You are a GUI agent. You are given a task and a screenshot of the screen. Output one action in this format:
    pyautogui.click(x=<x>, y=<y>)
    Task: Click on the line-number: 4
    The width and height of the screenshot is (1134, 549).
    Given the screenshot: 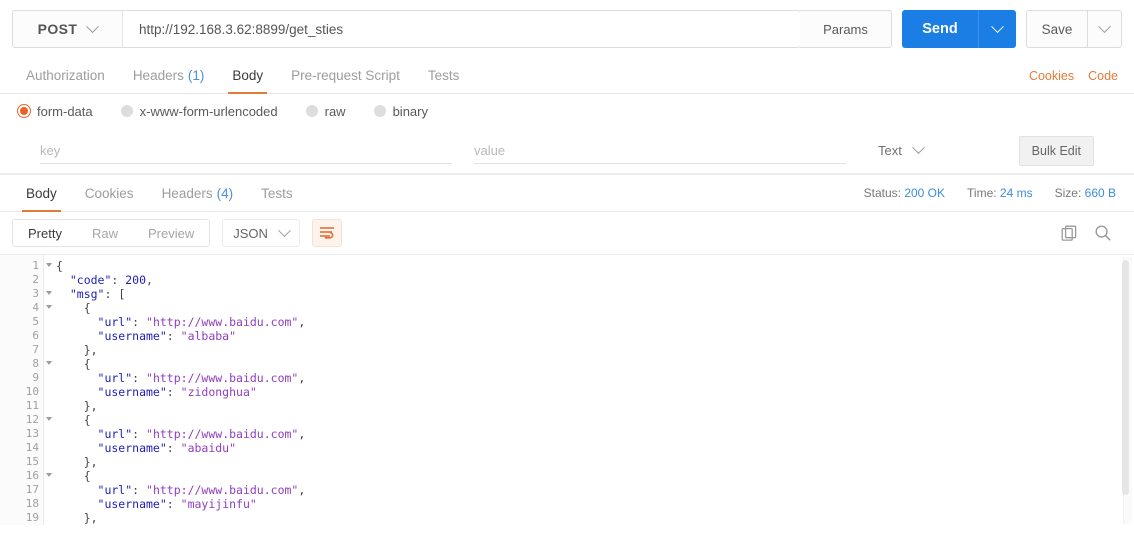 What is the action you would take?
    pyautogui.click(x=26, y=308)
    